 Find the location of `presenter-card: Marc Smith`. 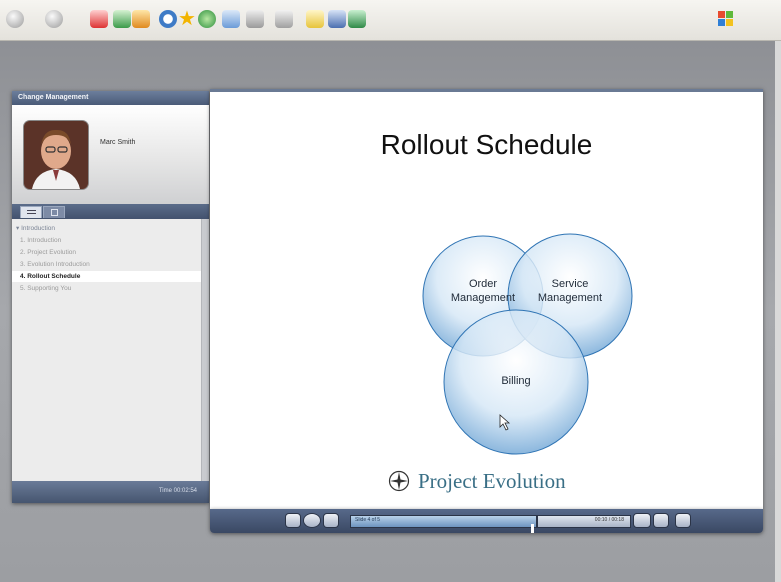

presenter-card: Marc Smith is located at coordinates (110, 154).